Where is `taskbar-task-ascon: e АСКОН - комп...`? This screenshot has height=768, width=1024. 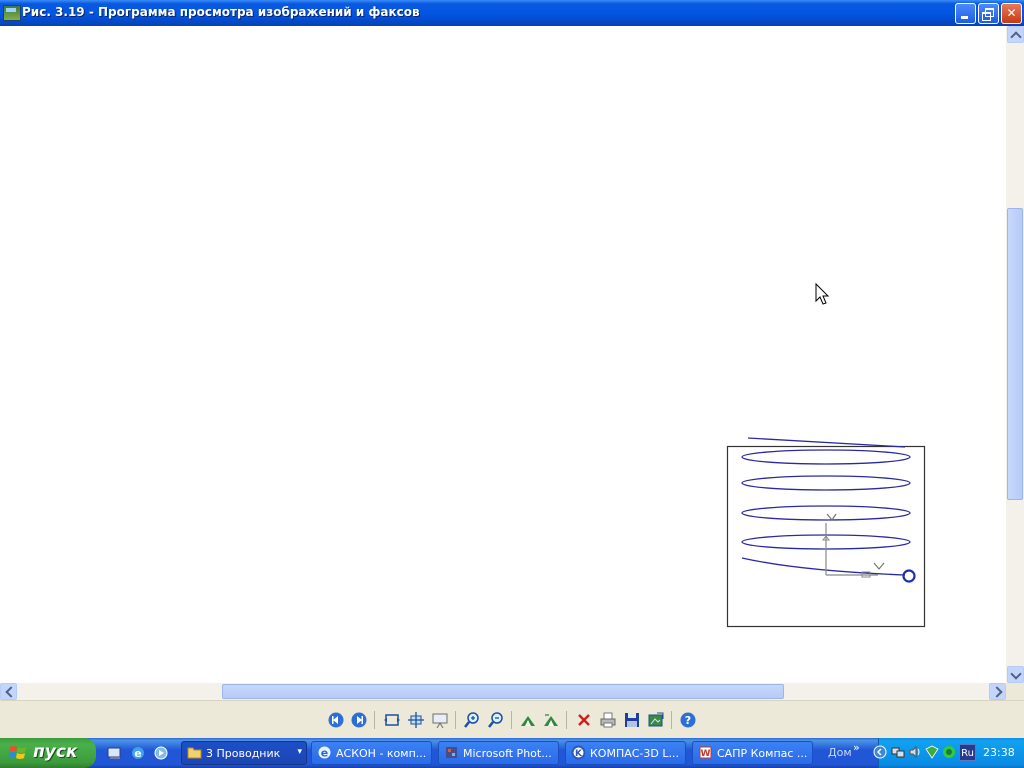
taskbar-task-ascon: e АСКОН - комп... is located at coordinates (371, 753).